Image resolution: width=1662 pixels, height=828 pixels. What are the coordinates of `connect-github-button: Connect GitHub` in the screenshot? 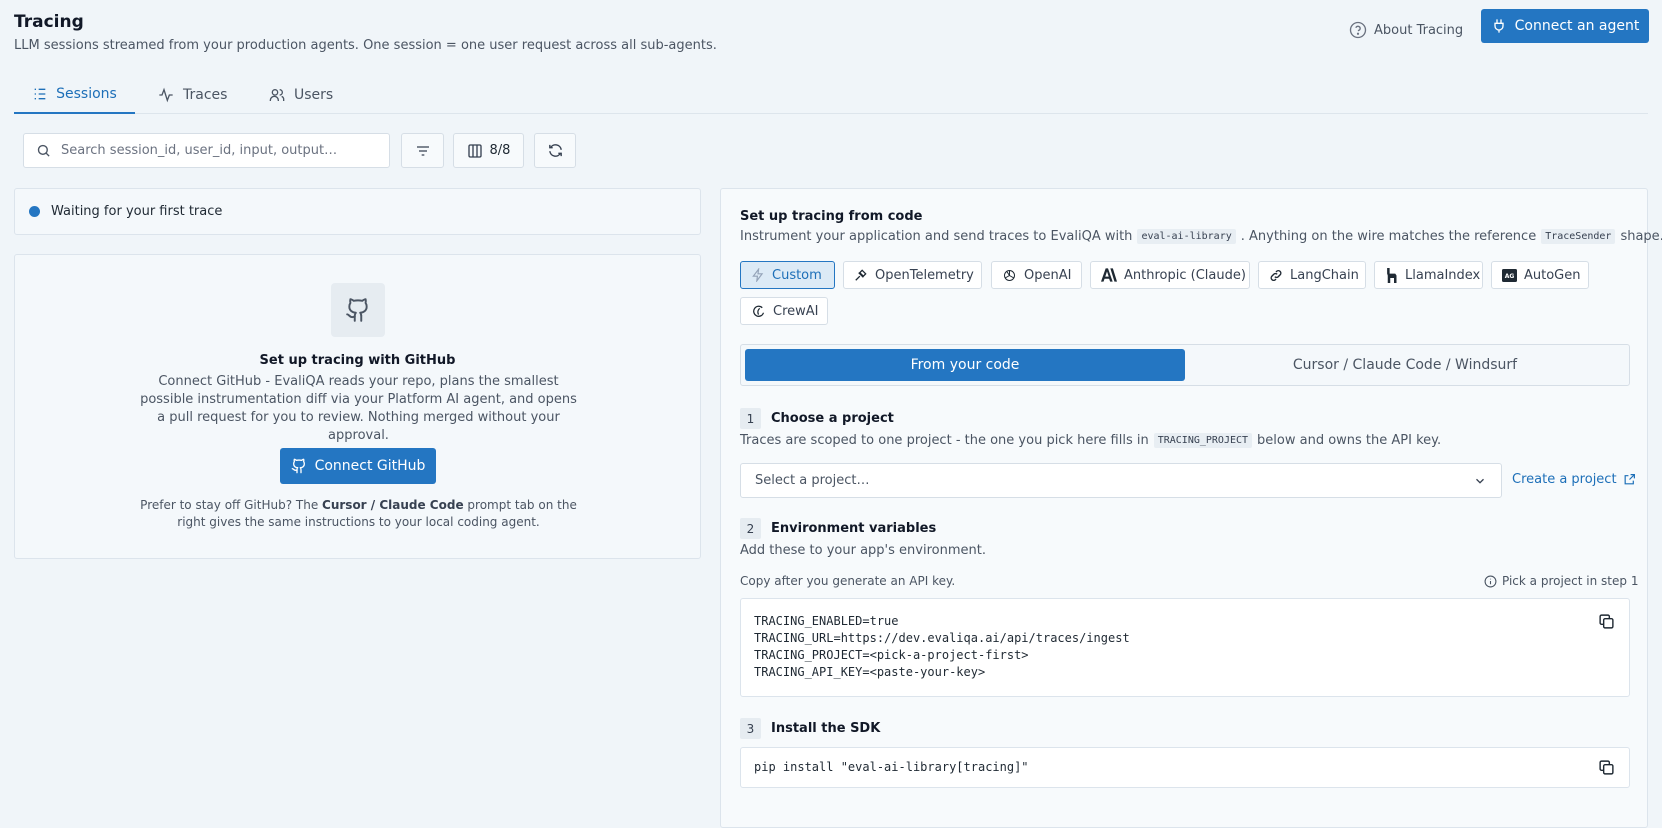 It's located at (358, 466).